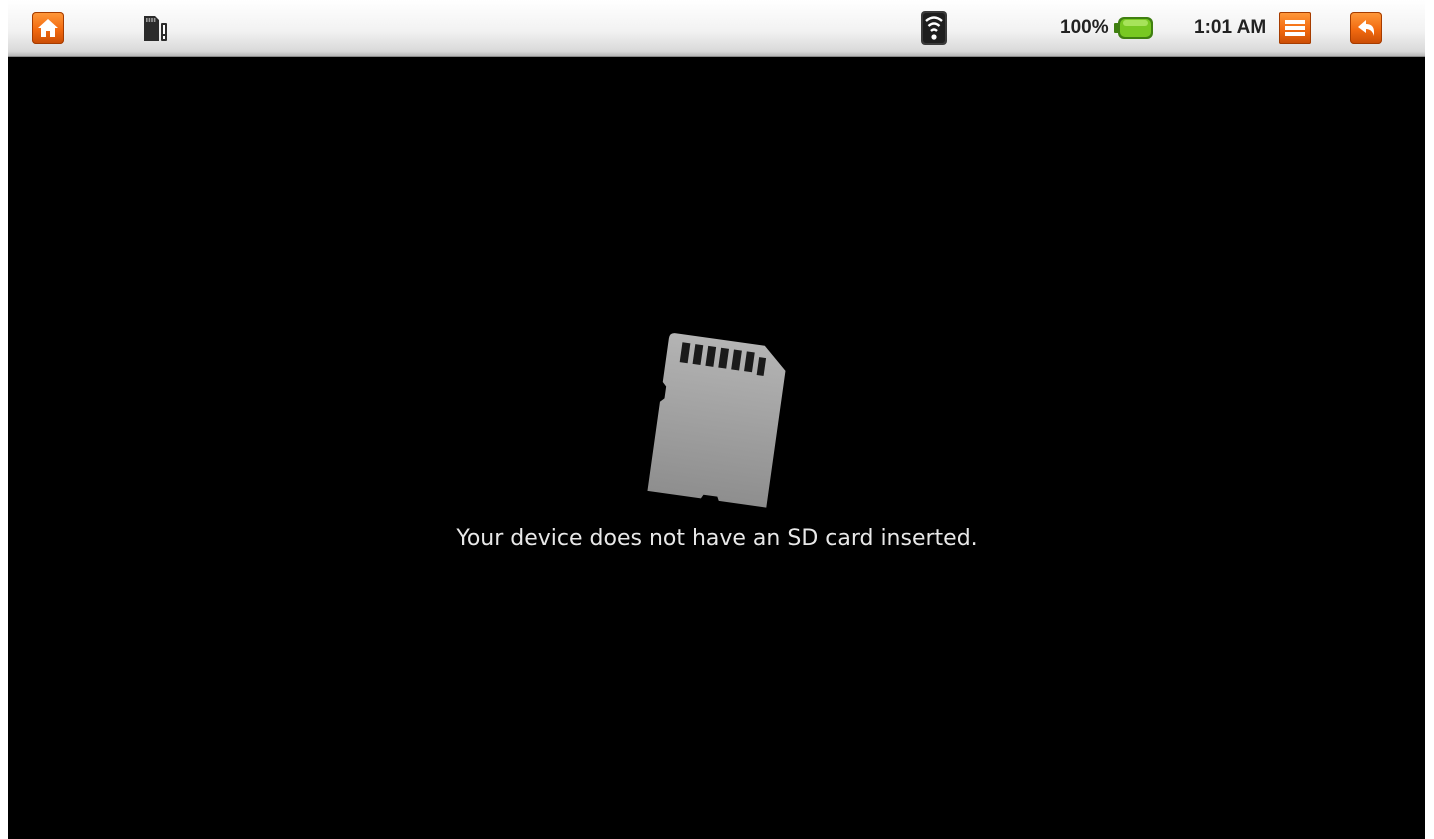  I want to click on battery-status: 100%, so click(1107, 28).